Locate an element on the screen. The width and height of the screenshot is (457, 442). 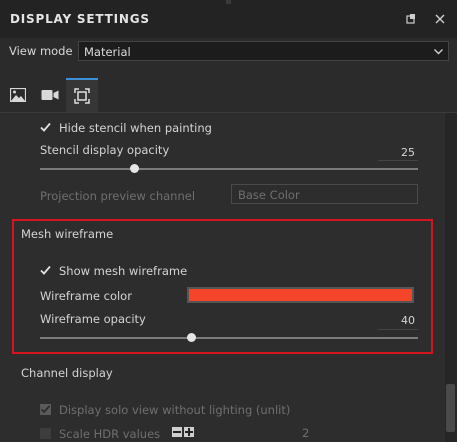
tab-image is located at coordinates (18, 95).